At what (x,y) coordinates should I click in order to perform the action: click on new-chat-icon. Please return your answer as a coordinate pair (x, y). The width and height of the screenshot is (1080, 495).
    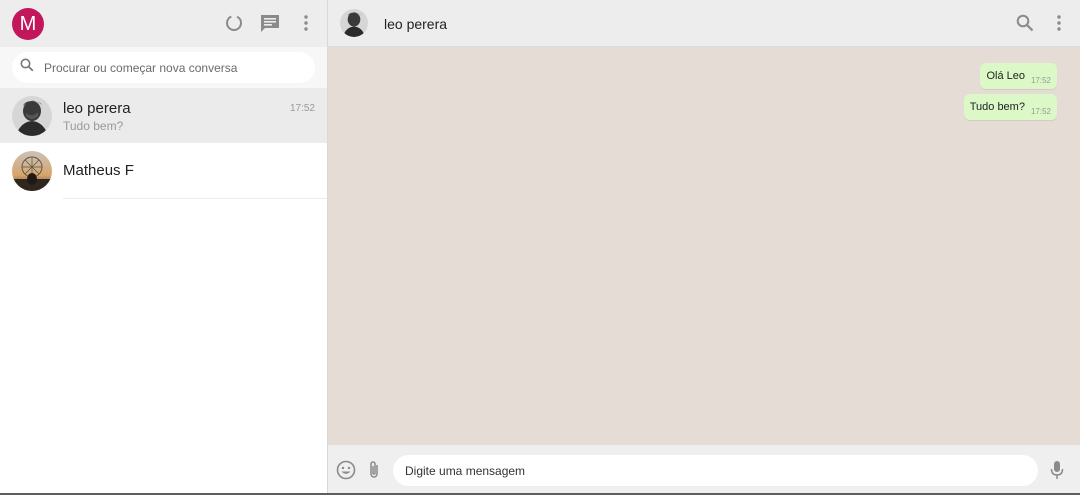
    Looking at the image, I should click on (270, 23).